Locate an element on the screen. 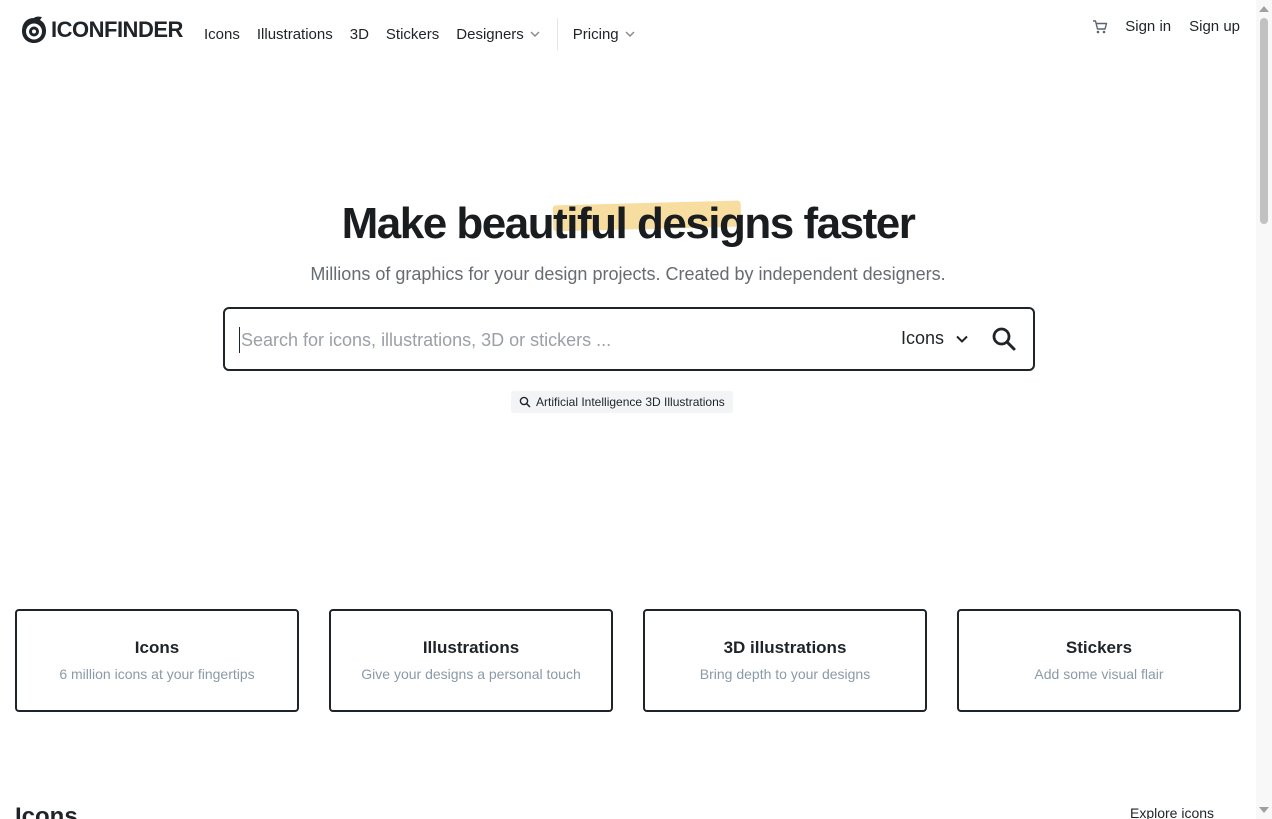  search-suggestion: Artificial Intelligence 3D Illustrations is located at coordinates (622, 402).